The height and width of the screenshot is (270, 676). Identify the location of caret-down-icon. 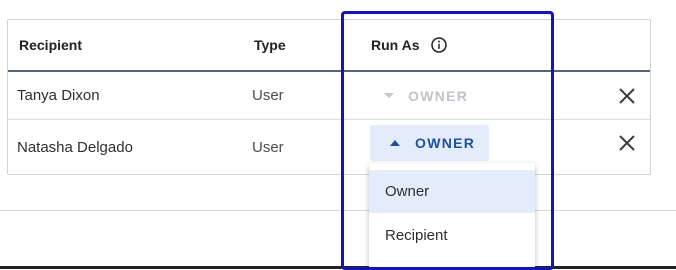
(389, 95).